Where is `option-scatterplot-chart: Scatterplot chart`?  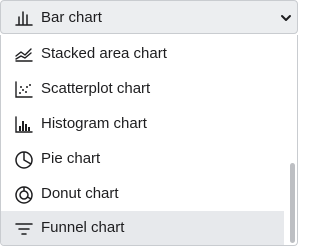
option-scatterplot-chart: Scatterplot chart is located at coordinates (142, 89).